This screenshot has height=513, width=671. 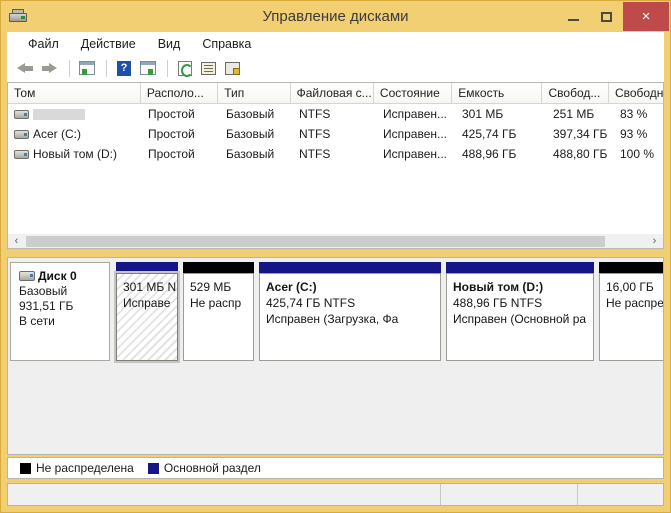 I want to click on column-header-status: Состояние, so click(x=413, y=93).